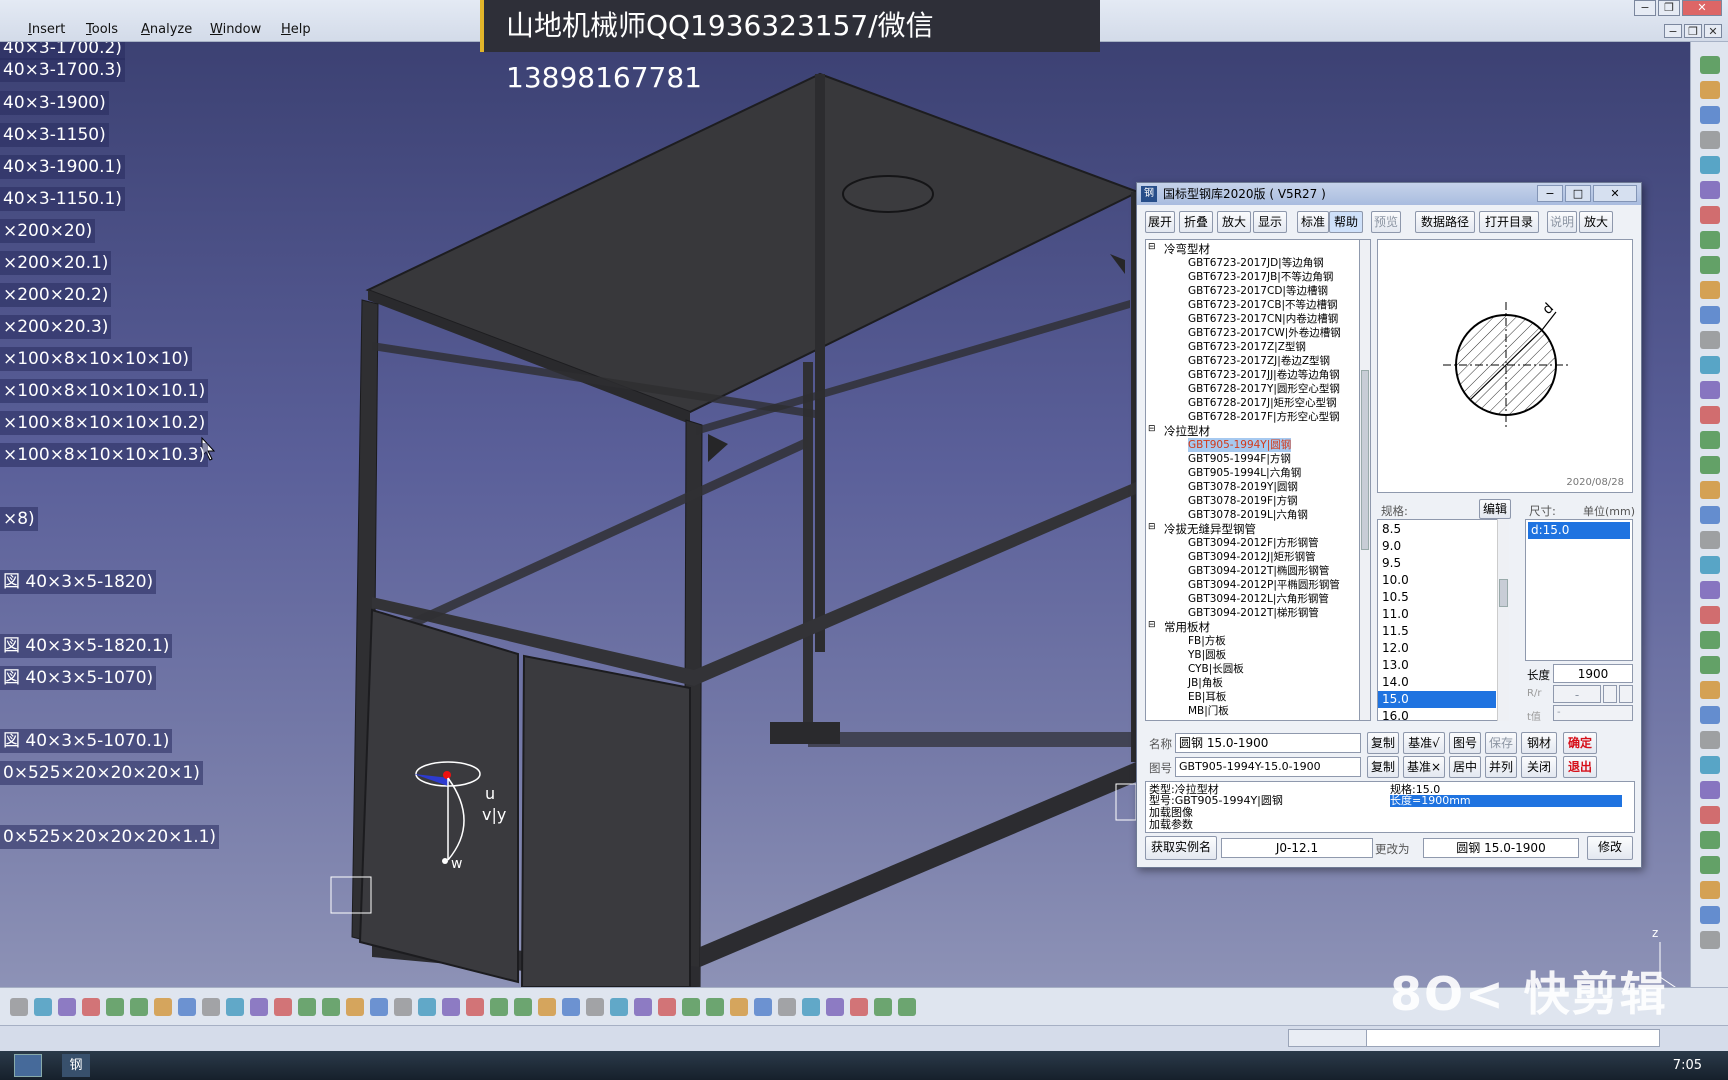 The width and height of the screenshot is (1728, 1080). I want to click on tree-item: FB|方板, so click(1207, 641).